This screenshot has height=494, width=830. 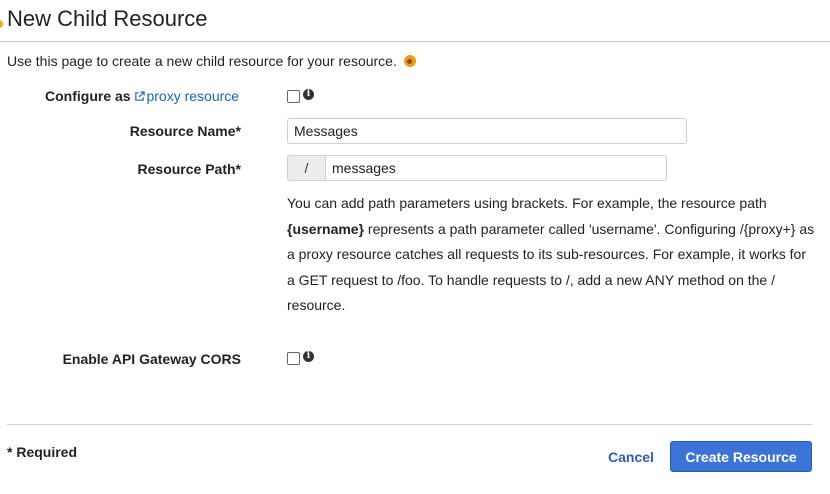 I want to click on resource-path-input: messages, so click(x=496, y=168).